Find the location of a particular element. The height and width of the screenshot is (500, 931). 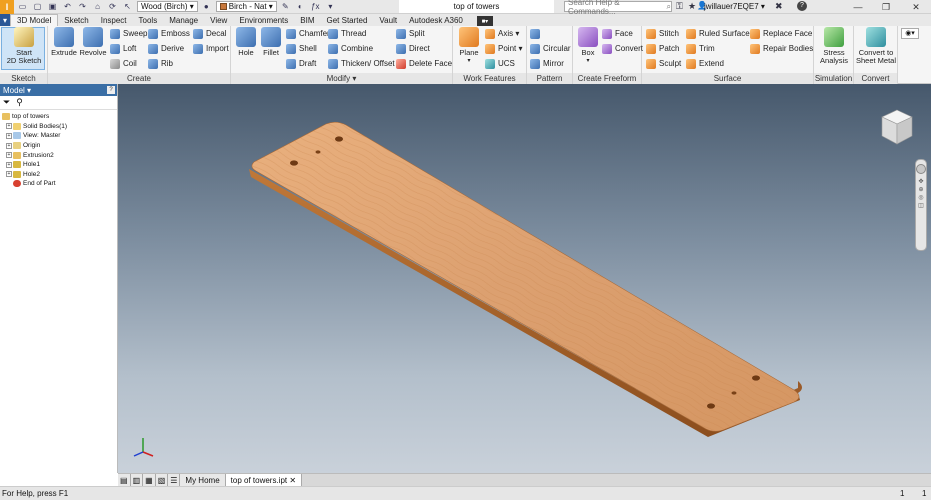

orbit-icon: ◎ is located at coordinates (921, 198).